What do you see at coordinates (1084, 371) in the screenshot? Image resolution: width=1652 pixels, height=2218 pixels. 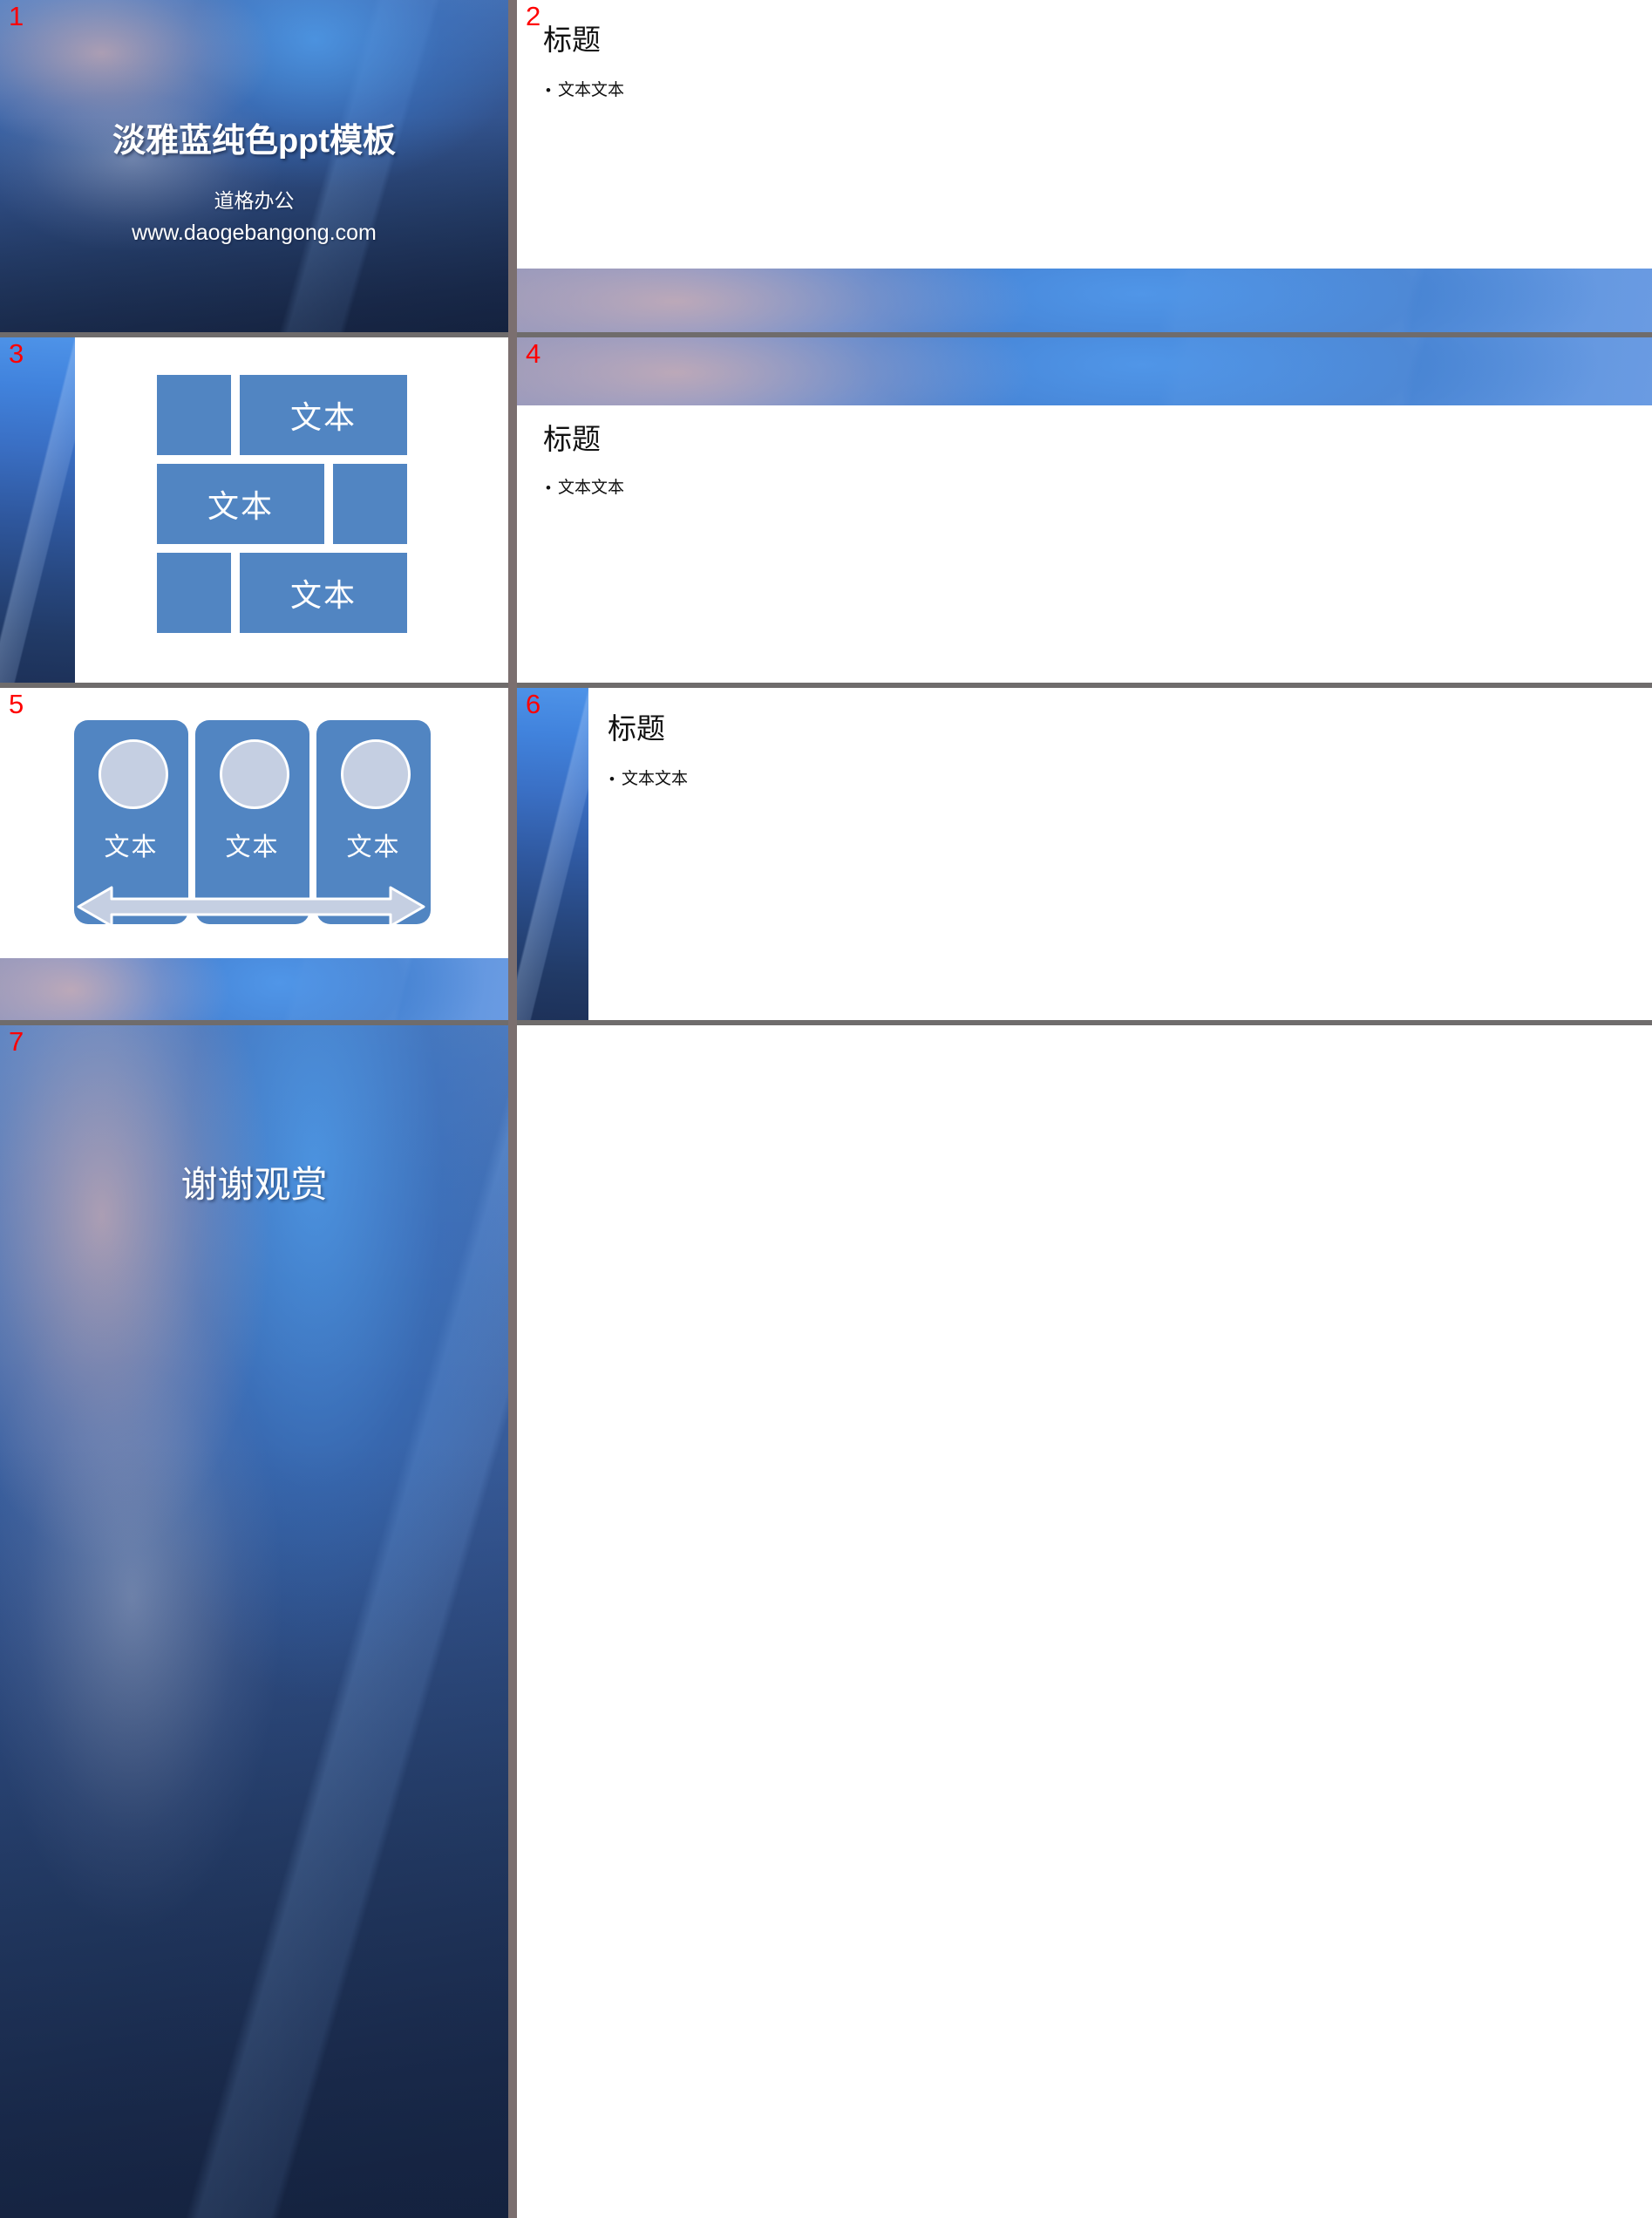 I see `slide-4-top-banner` at bounding box center [1084, 371].